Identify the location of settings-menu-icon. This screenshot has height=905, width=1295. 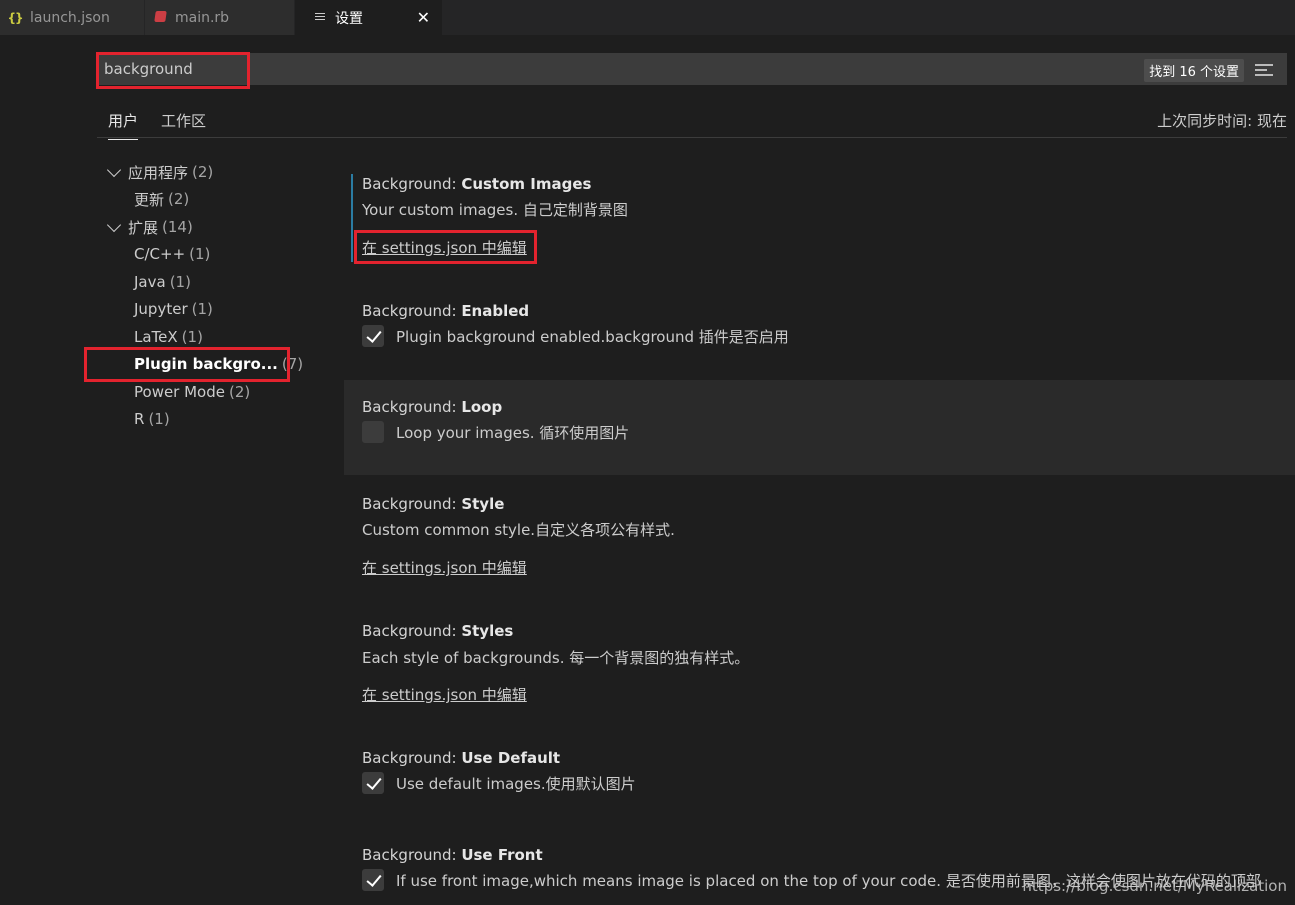
(320, 18).